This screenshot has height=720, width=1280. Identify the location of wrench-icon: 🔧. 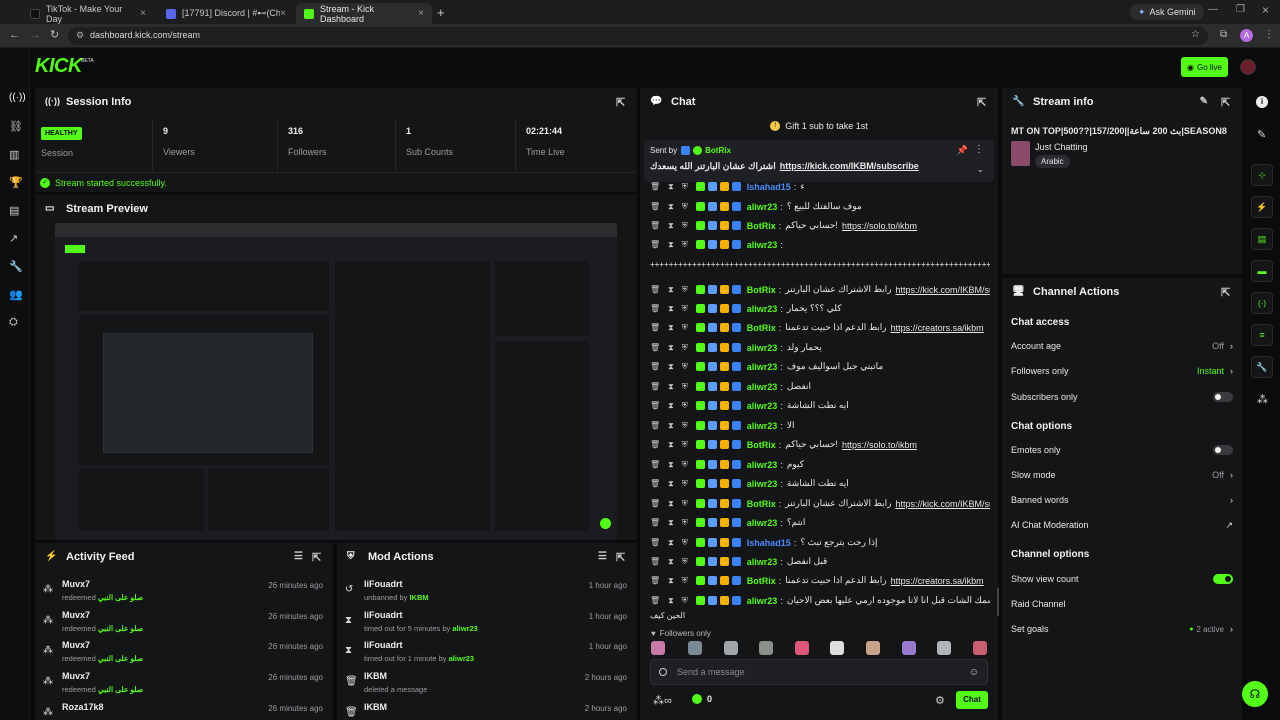
(16, 266).